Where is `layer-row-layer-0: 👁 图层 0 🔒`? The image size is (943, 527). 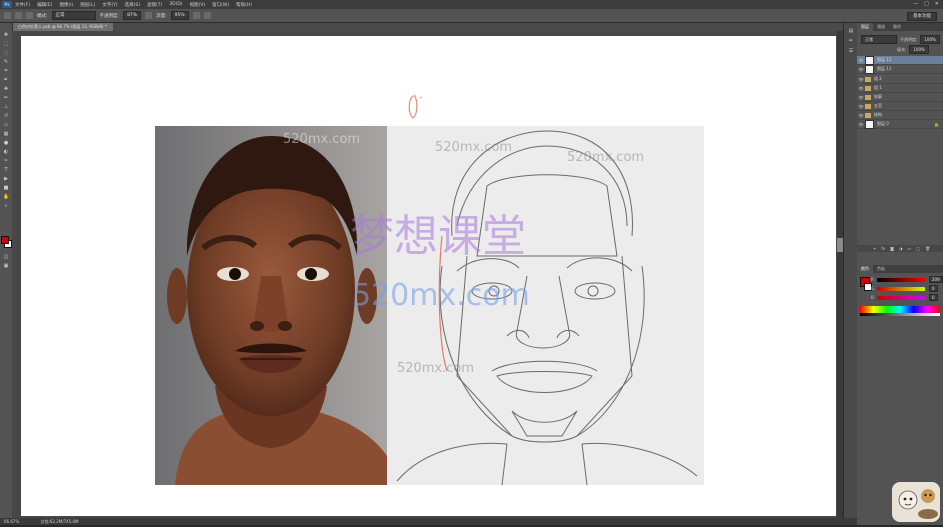
layer-row-layer-0: 👁 图层 0 🔒 is located at coordinates (900, 124).